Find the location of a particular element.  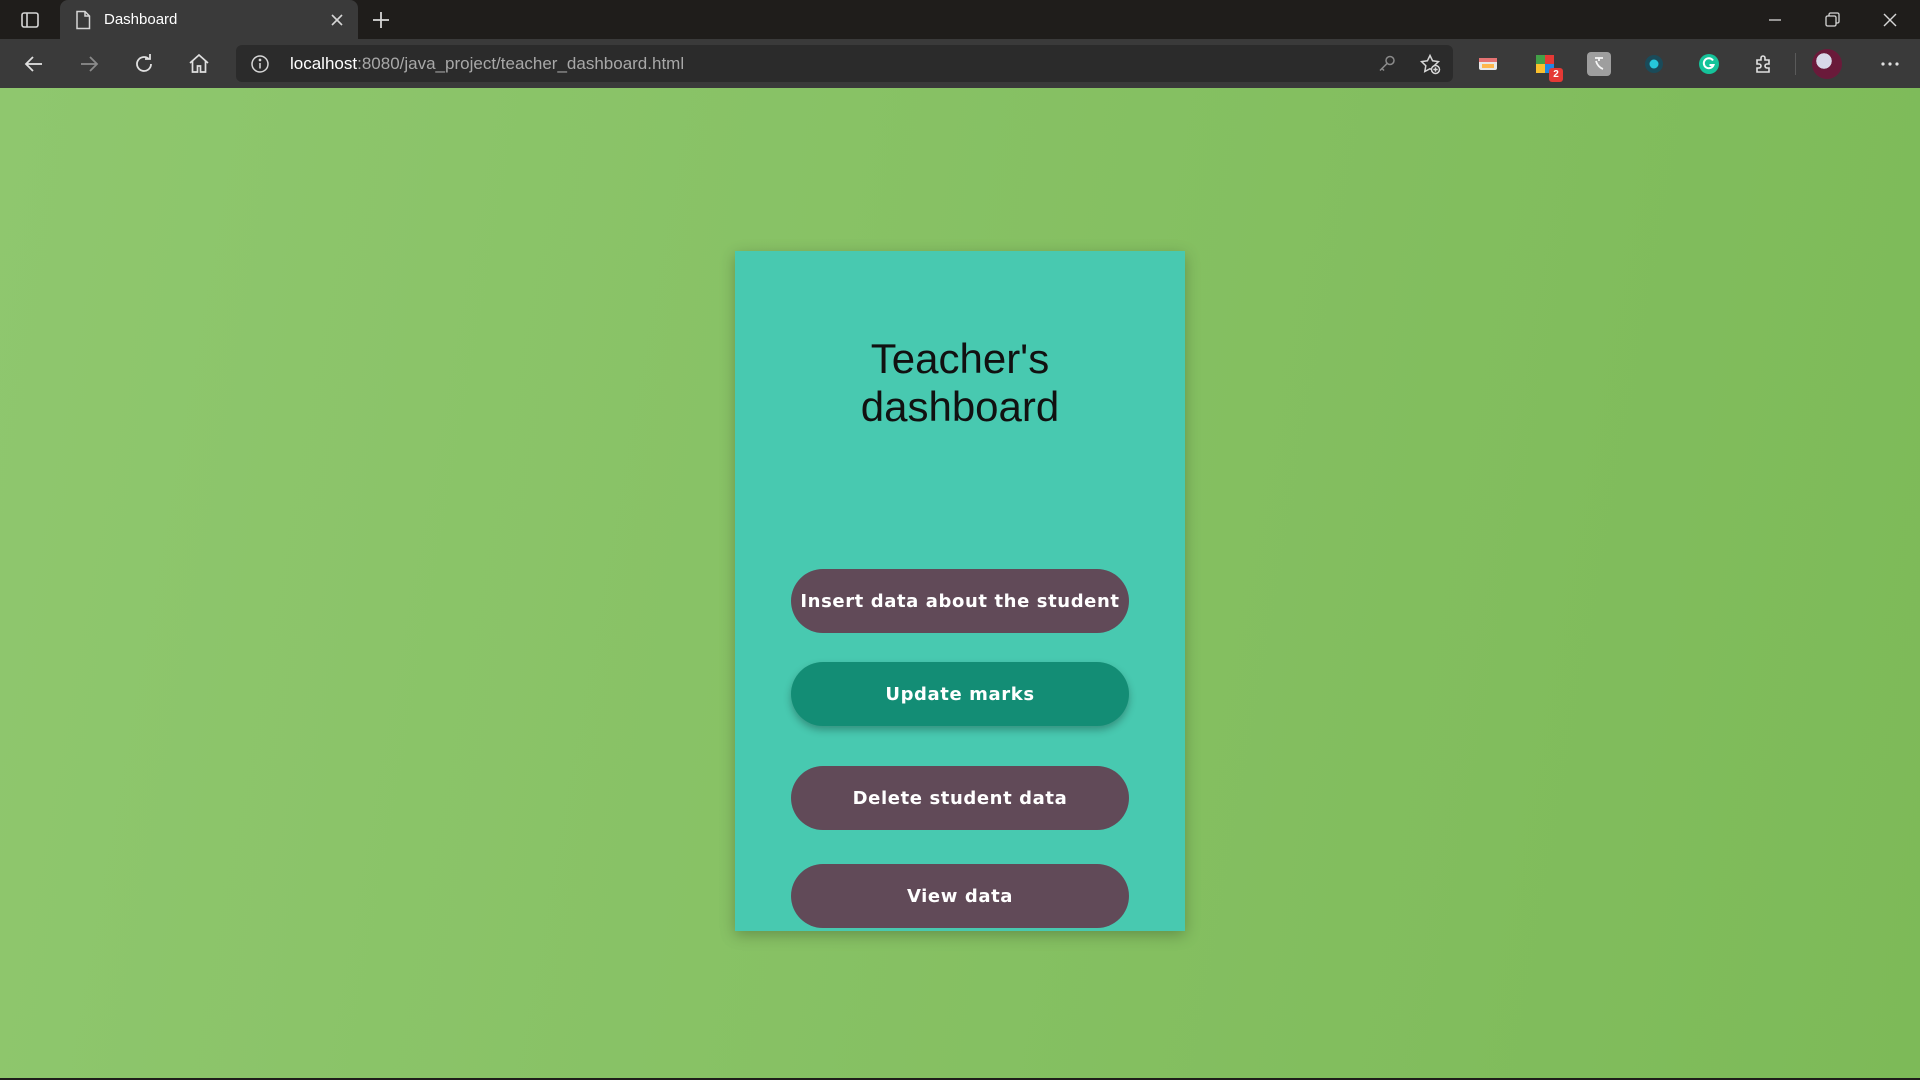

key-icon is located at coordinates (1387, 64).